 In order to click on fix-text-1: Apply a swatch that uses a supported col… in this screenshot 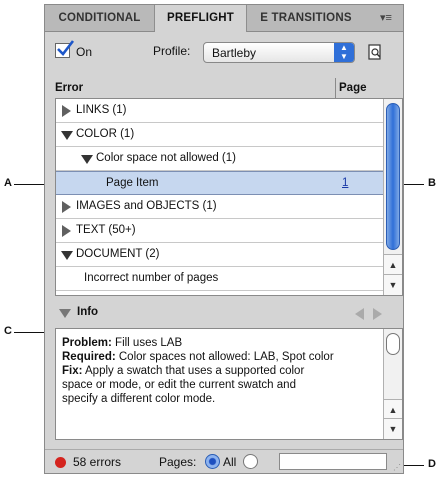, I will do `click(193, 371)`.